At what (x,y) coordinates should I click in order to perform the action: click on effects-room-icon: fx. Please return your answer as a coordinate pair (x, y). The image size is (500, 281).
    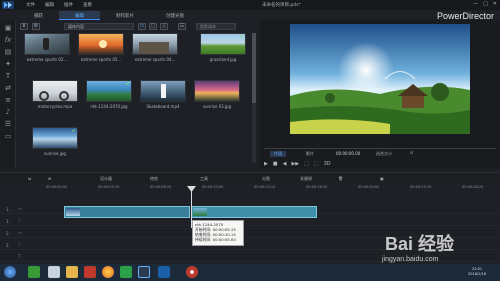
    Looking at the image, I should click on (8, 40).